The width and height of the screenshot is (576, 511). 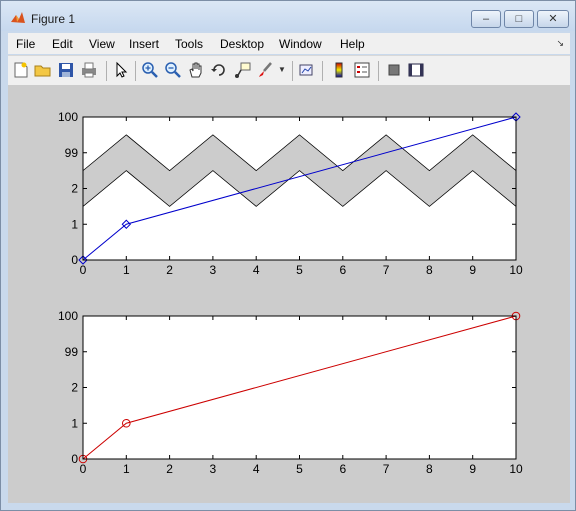 What do you see at coordinates (18, 17) in the screenshot?
I see `matlab-icon` at bounding box center [18, 17].